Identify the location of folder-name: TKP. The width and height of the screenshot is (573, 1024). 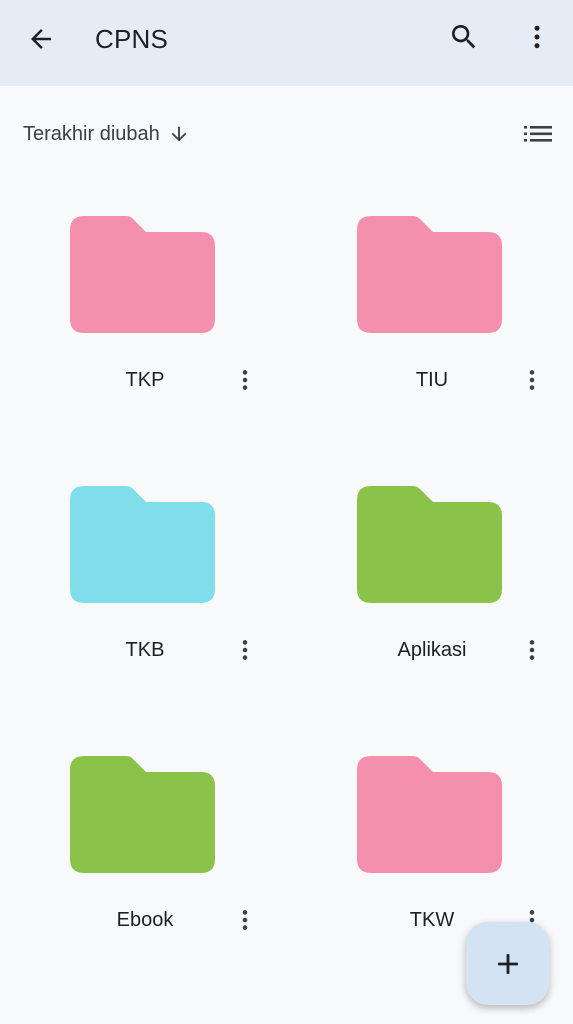
(145, 380).